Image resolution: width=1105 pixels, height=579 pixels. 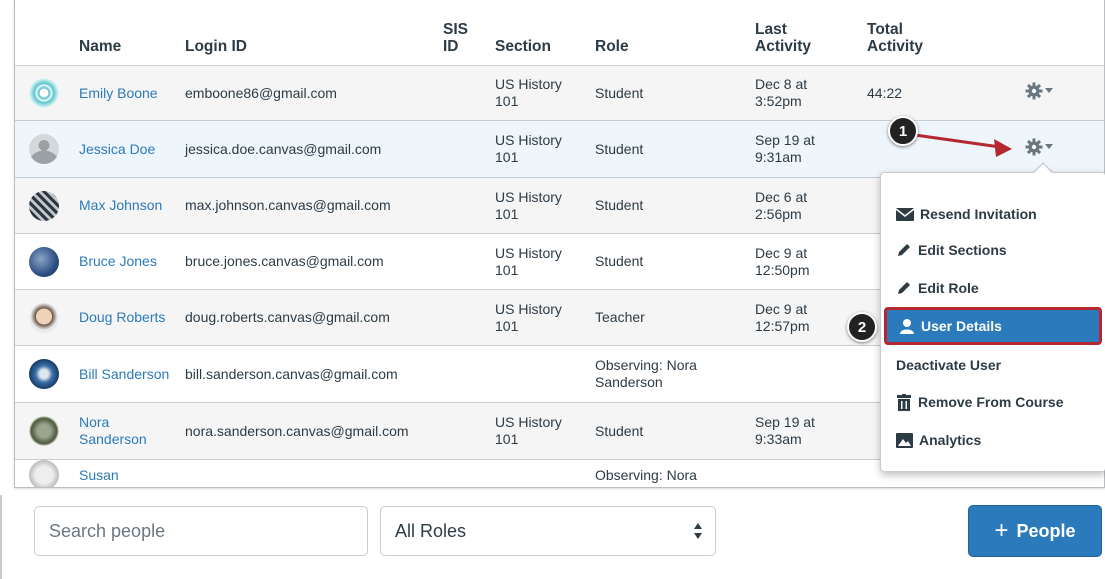 I want to click on envelope-icon, so click(x=905, y=214).